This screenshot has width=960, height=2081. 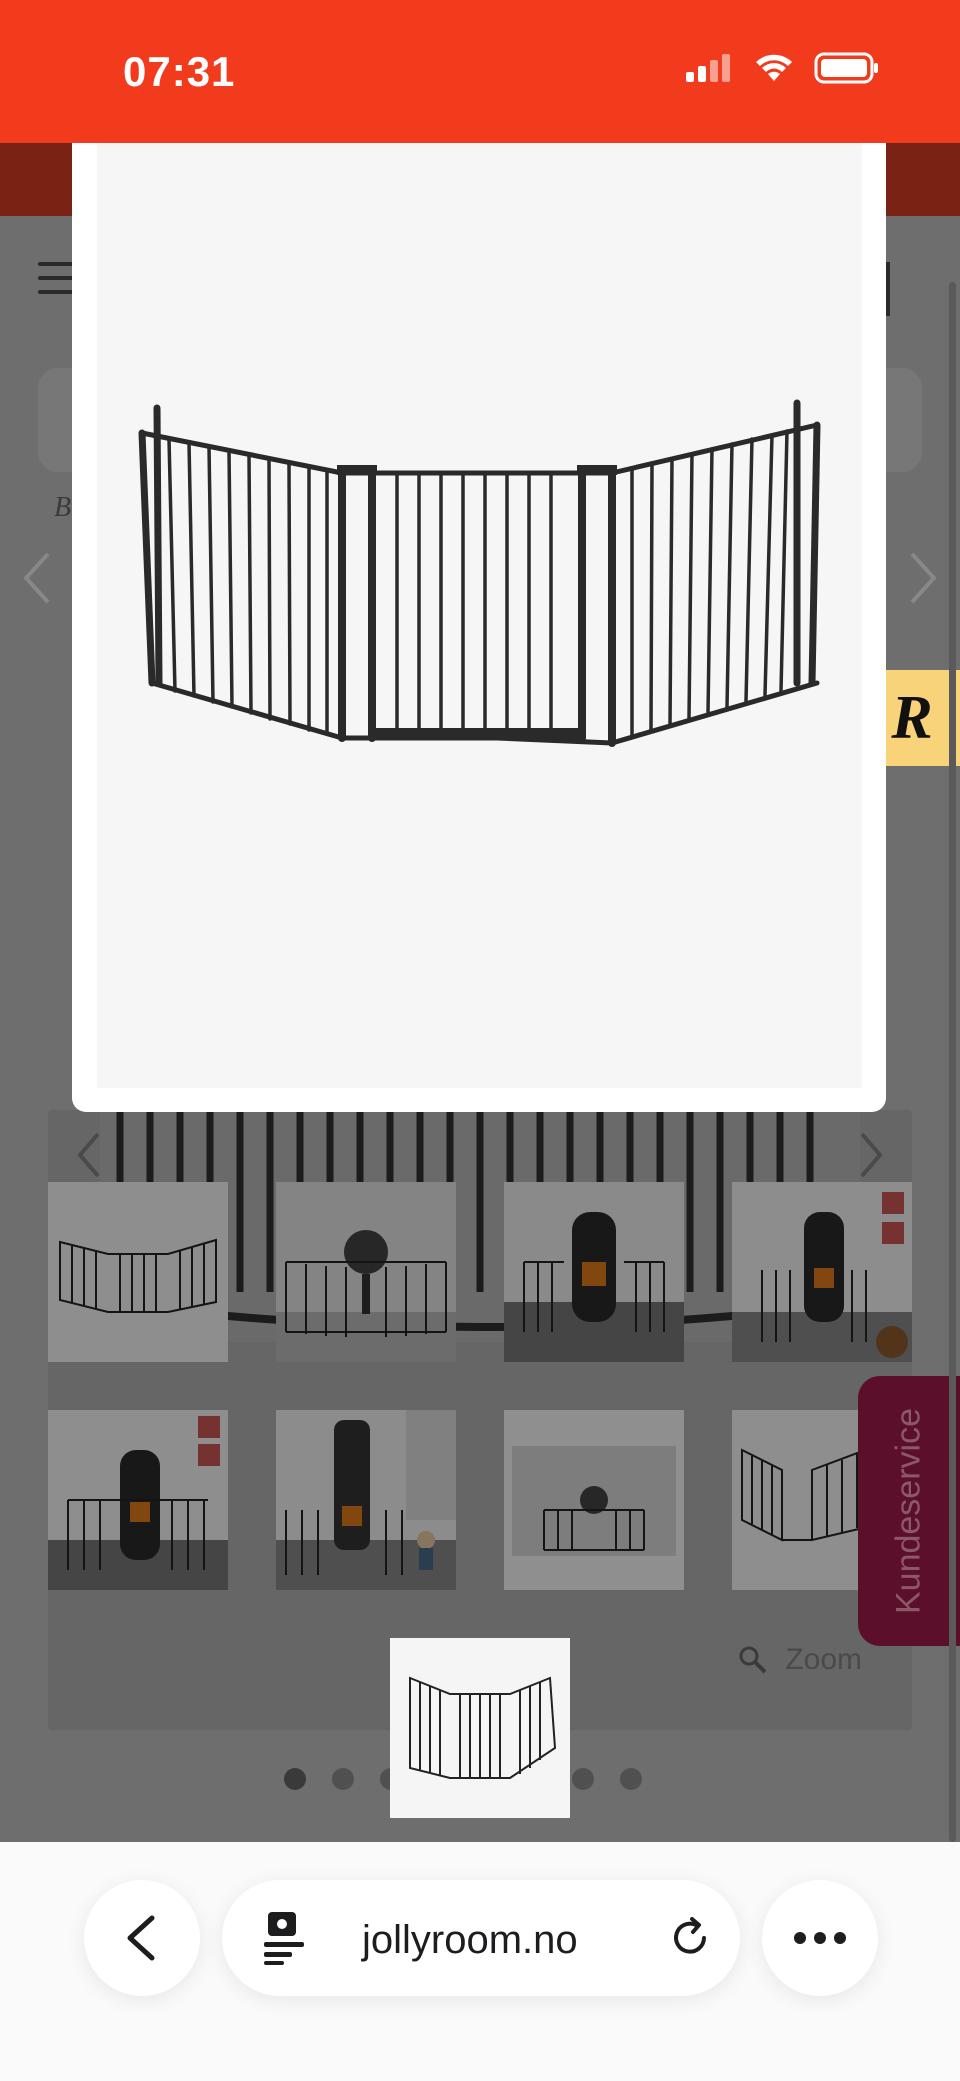 I want to click on browser-toolbar: jollyroom.no, so click(x=480, y=1961).